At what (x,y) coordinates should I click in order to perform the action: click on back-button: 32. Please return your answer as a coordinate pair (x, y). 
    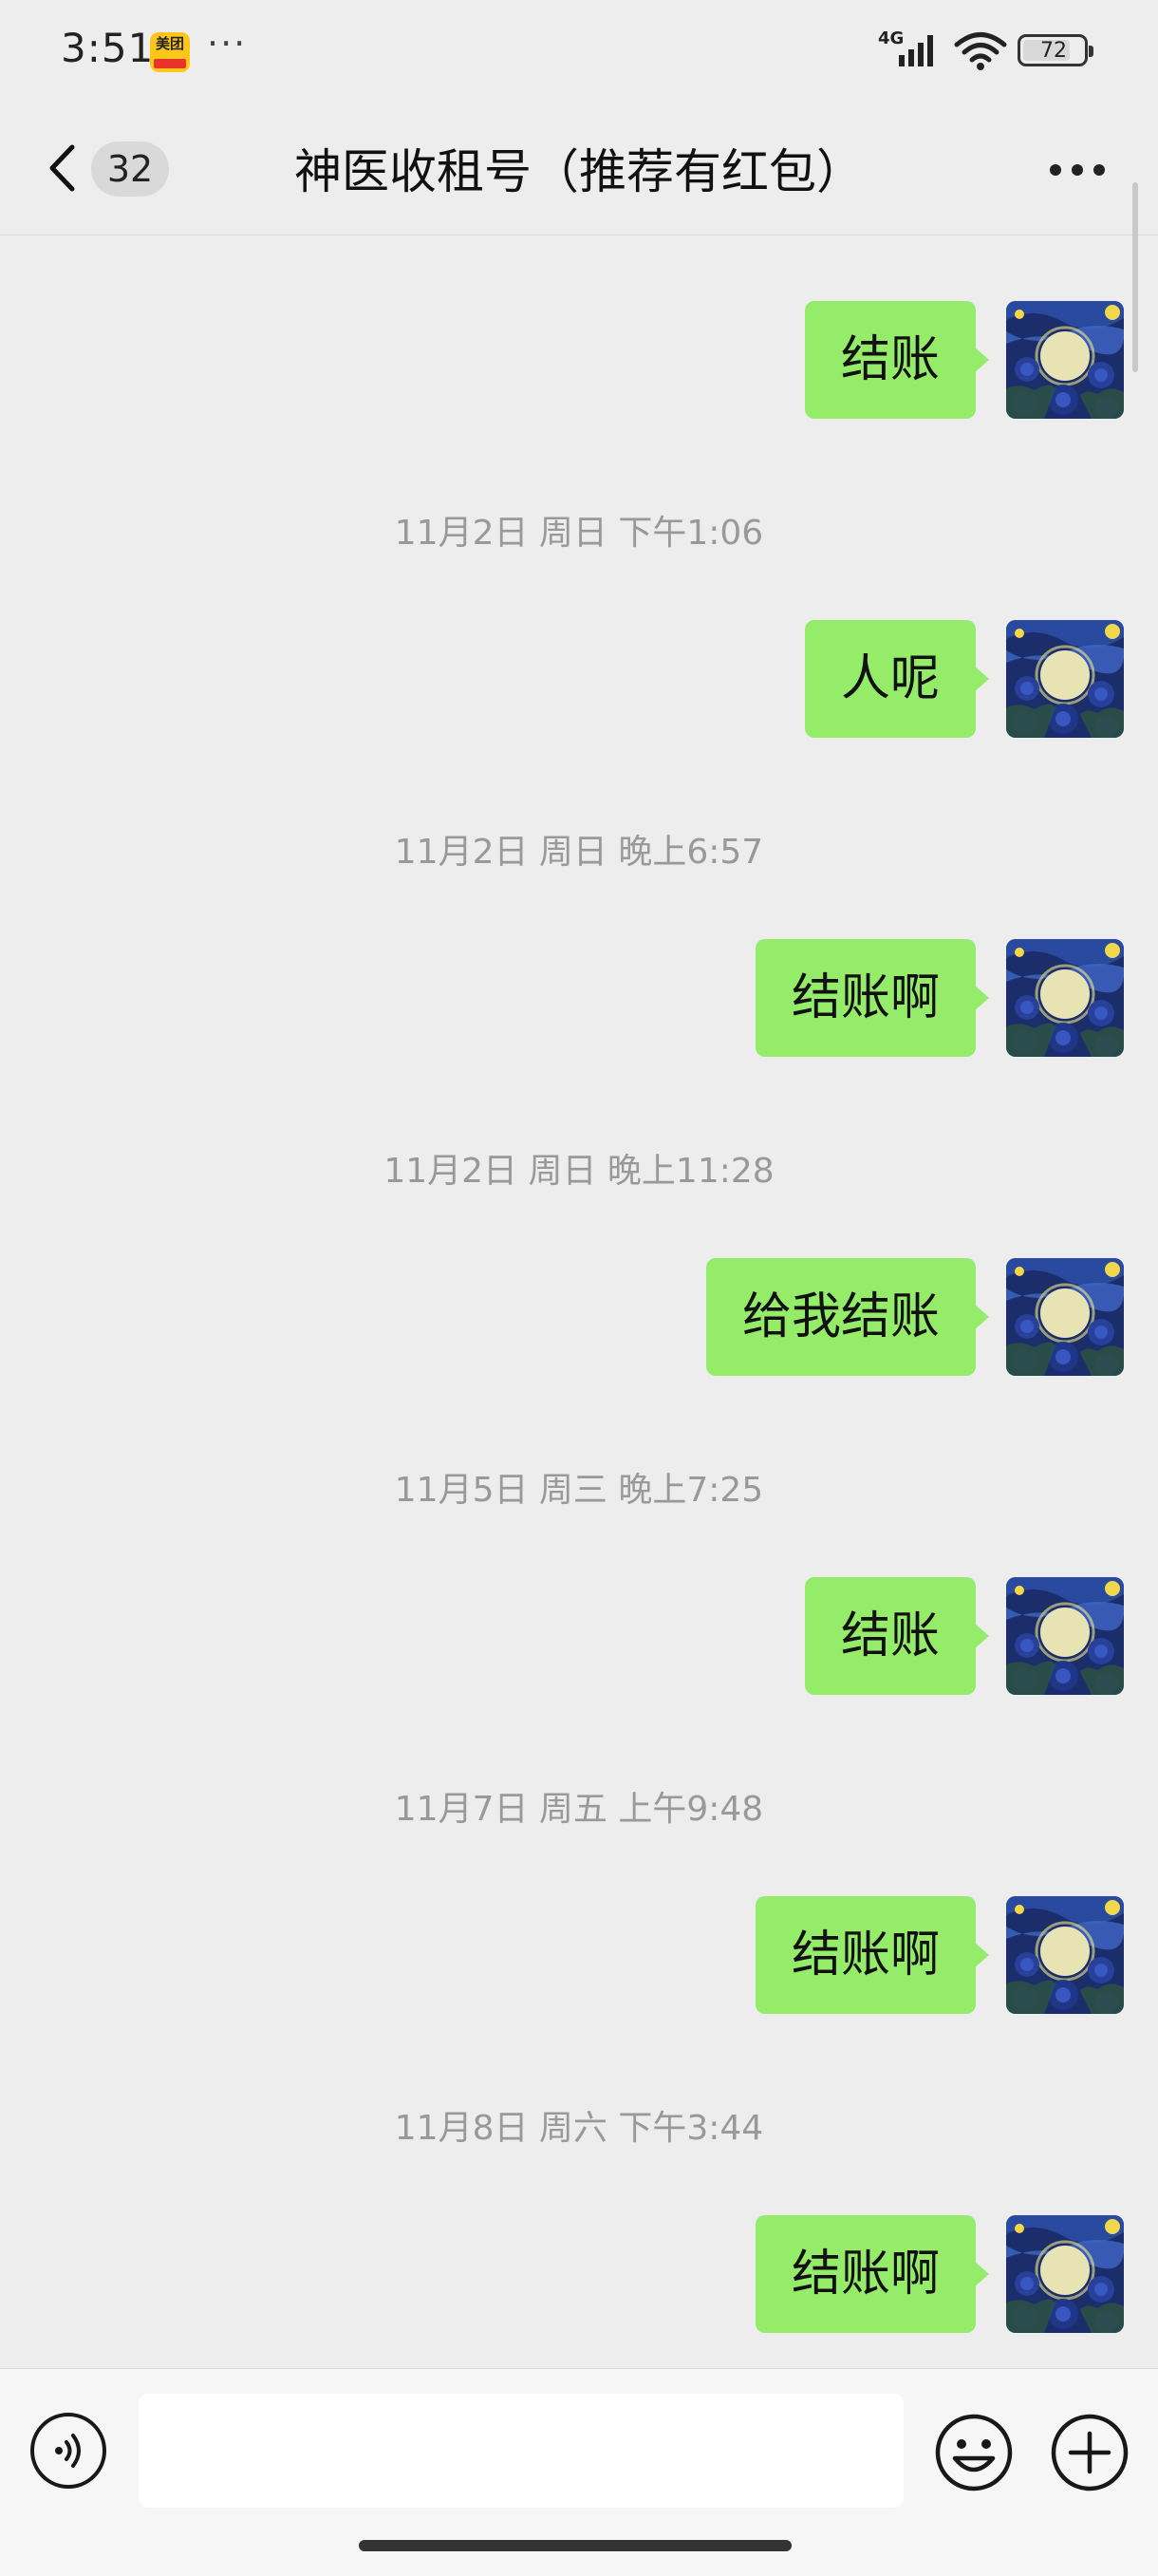
    Looking at the image, I should click on (109, 168).